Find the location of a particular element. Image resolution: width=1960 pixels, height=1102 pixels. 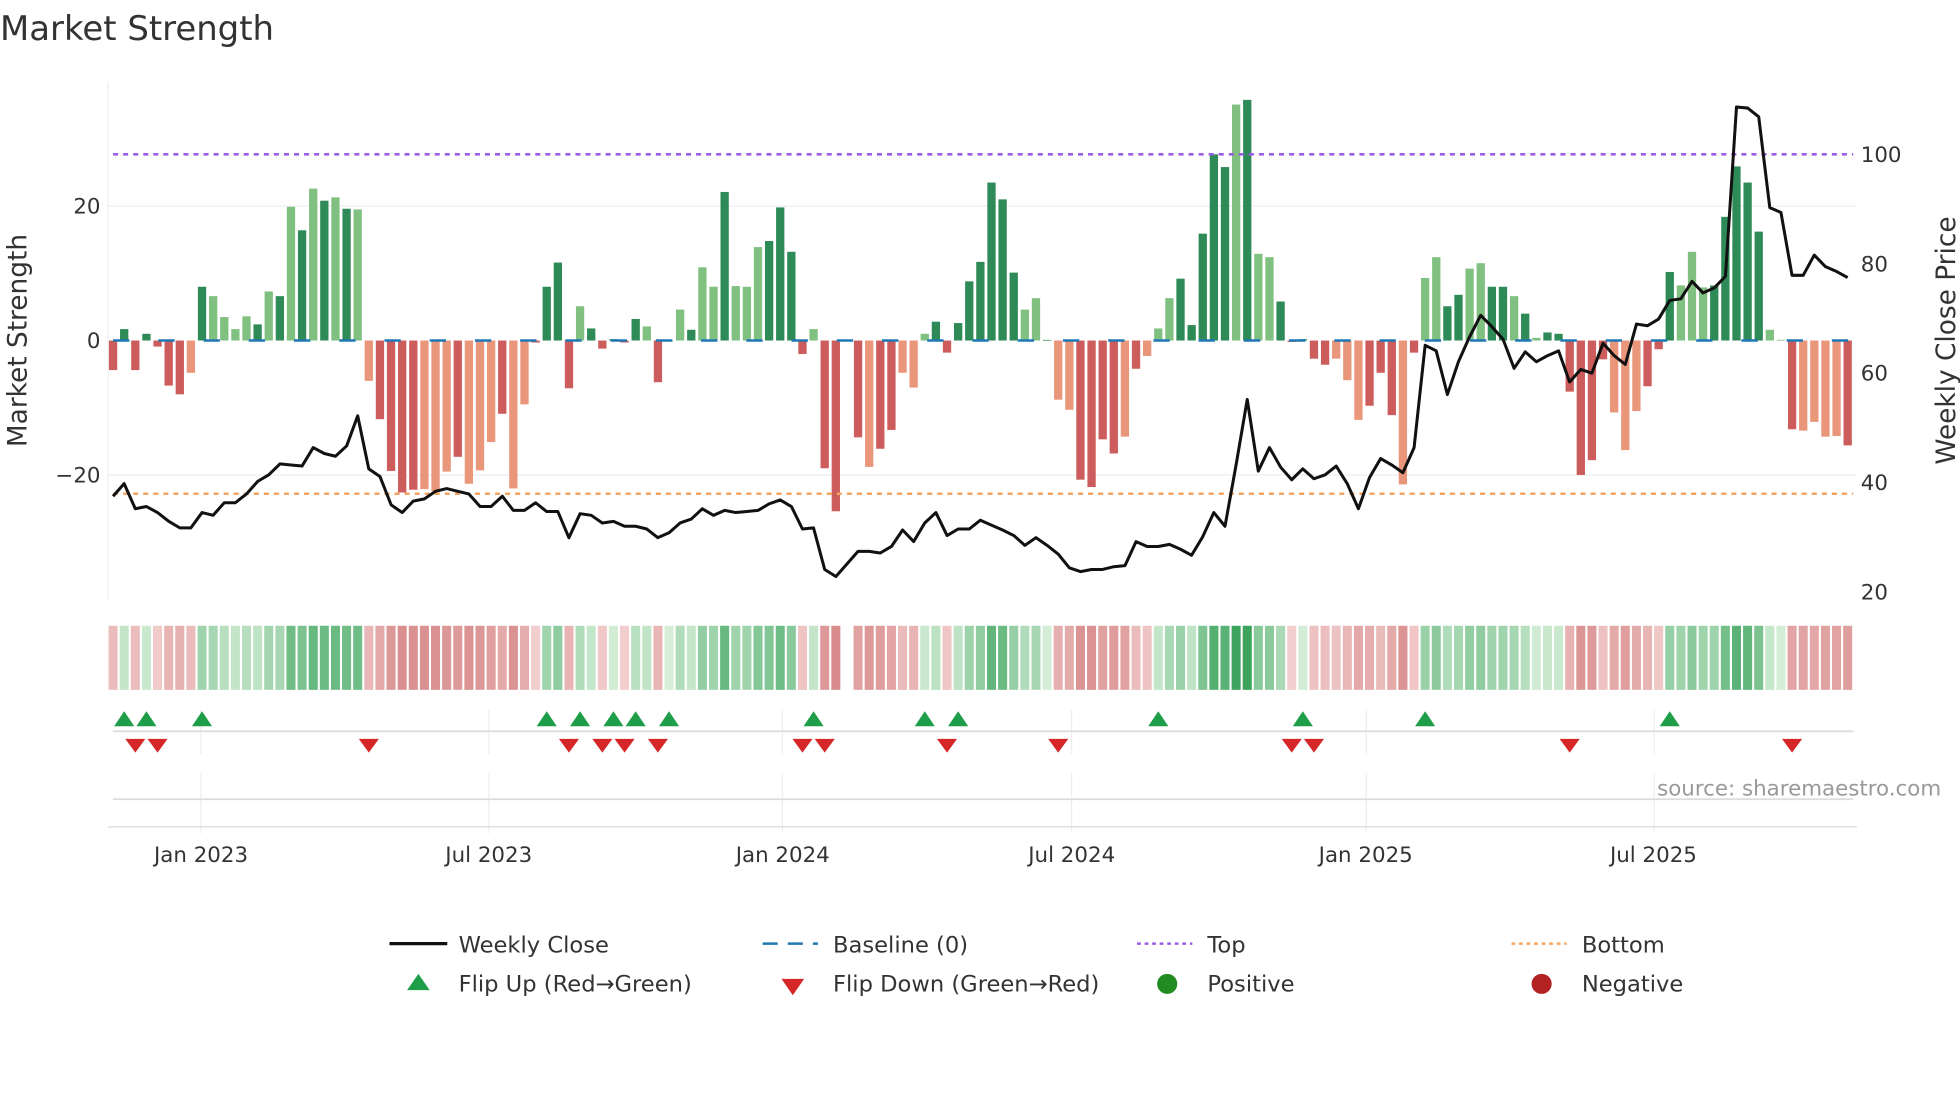

legend-item-flip-up: Flip Up (Red→Green) is located at coordinates (549, 984).